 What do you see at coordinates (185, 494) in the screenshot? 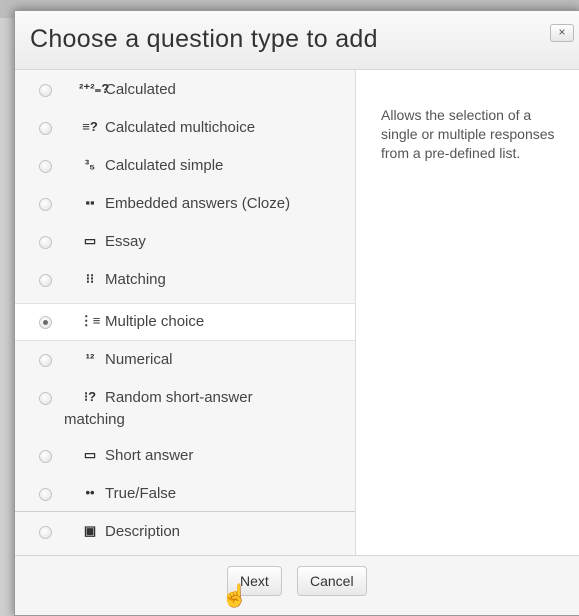
I see `option-true-false: •• True/False` at bounding box center [185, 494].